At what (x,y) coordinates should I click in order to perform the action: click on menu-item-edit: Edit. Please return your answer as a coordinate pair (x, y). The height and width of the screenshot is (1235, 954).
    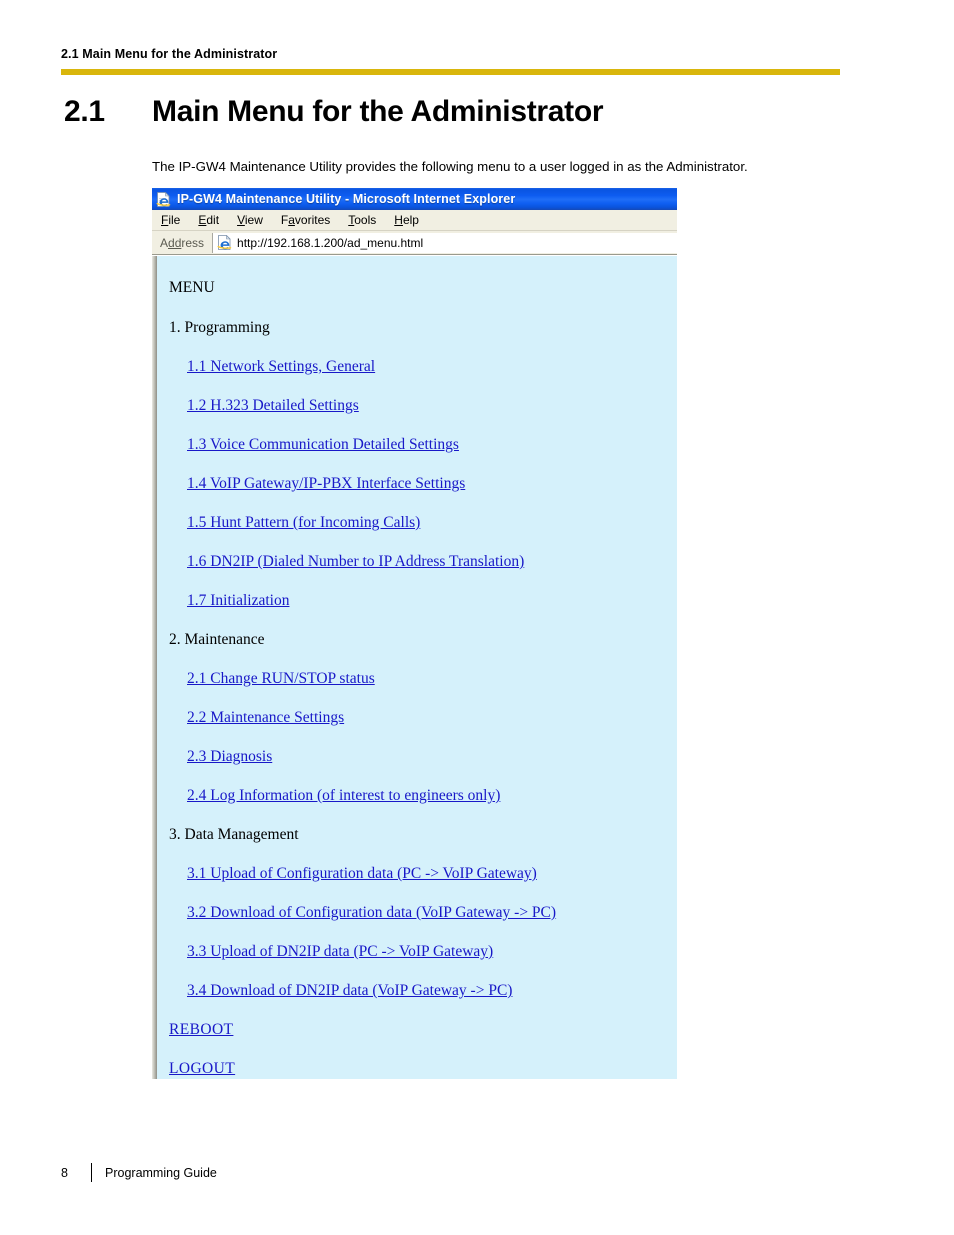
    Looking at the image, I should click on (208, 220).